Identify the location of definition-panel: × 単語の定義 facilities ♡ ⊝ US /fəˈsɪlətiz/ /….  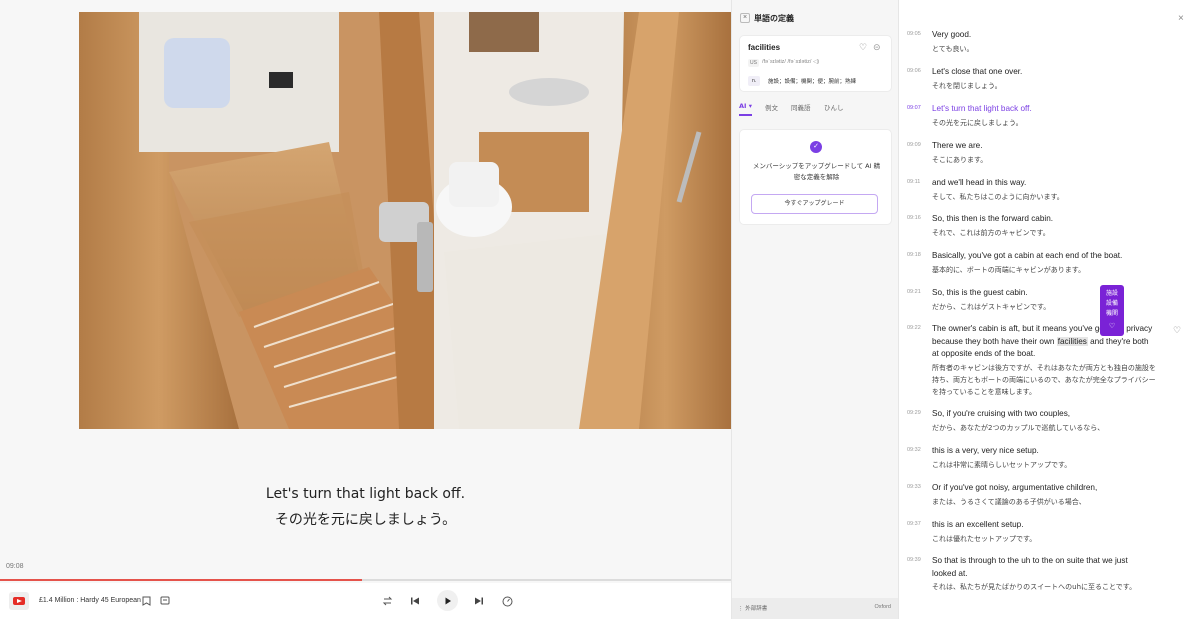
(815, 309).